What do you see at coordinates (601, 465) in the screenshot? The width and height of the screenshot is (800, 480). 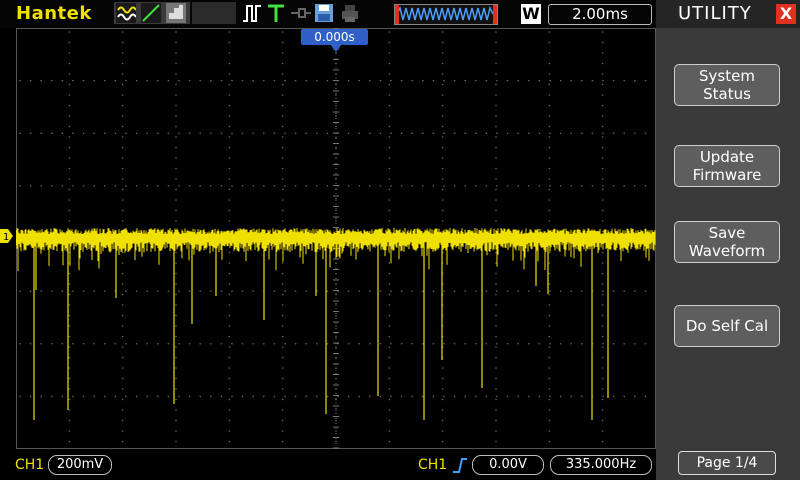 I see `frequency-readout: 335.000Hz` at bounding box center [601, 465].